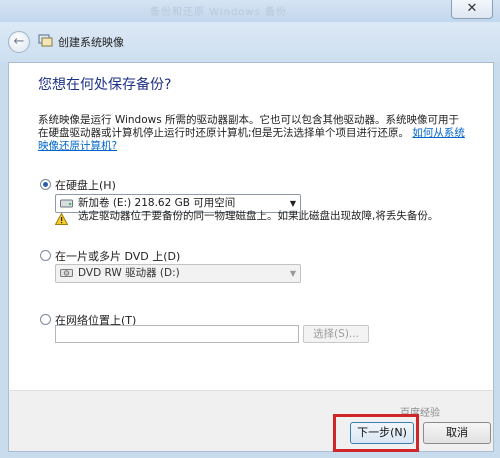 This screenshot has width=500, height=458. Describe the element at coordinates (376, 433) in the screenshot. I see `next-button-highlight` at that location.